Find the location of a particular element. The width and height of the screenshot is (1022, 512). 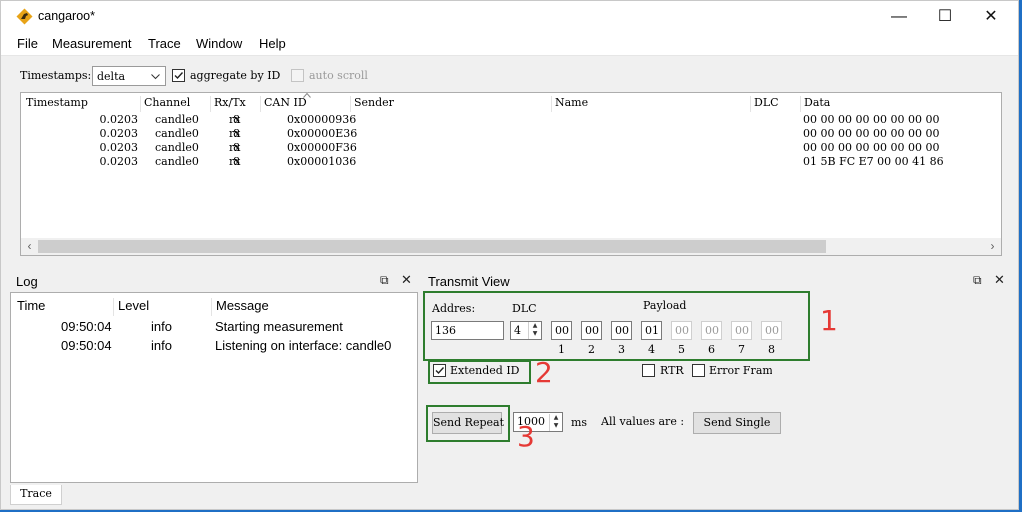

spin-up-icon: ▲ is located at coordinates (556, 418).